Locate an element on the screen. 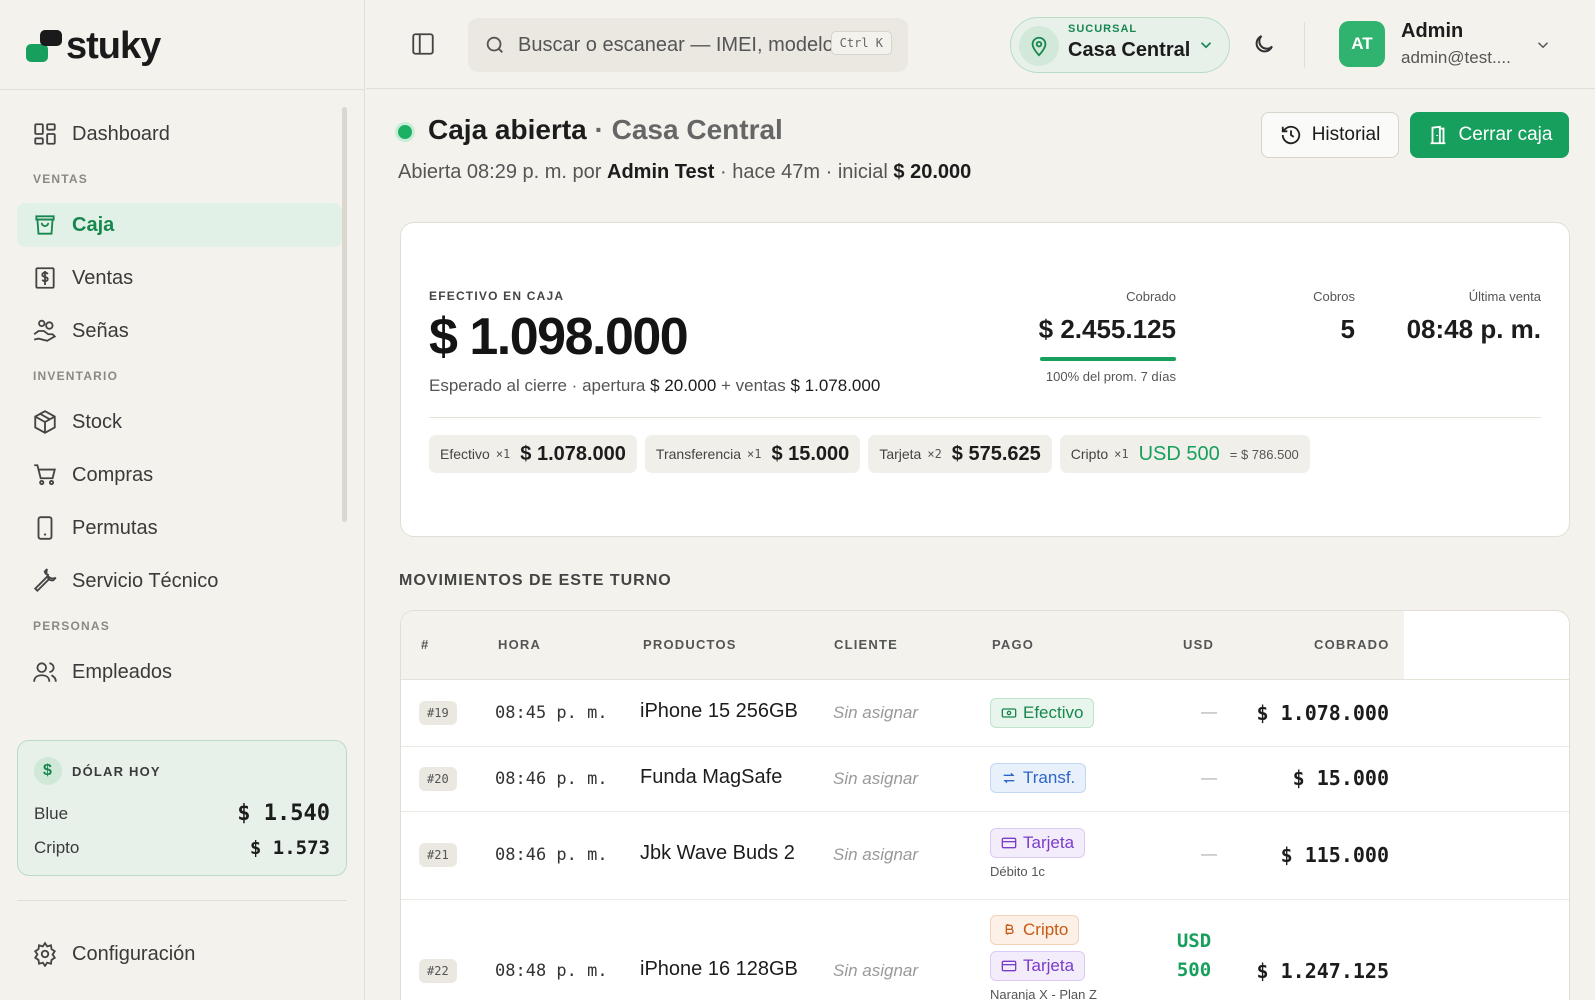 The width and height of the screenshot is (1595, 1000). shortcut-hint: Ctrl K is located at coordinates (861, 43).